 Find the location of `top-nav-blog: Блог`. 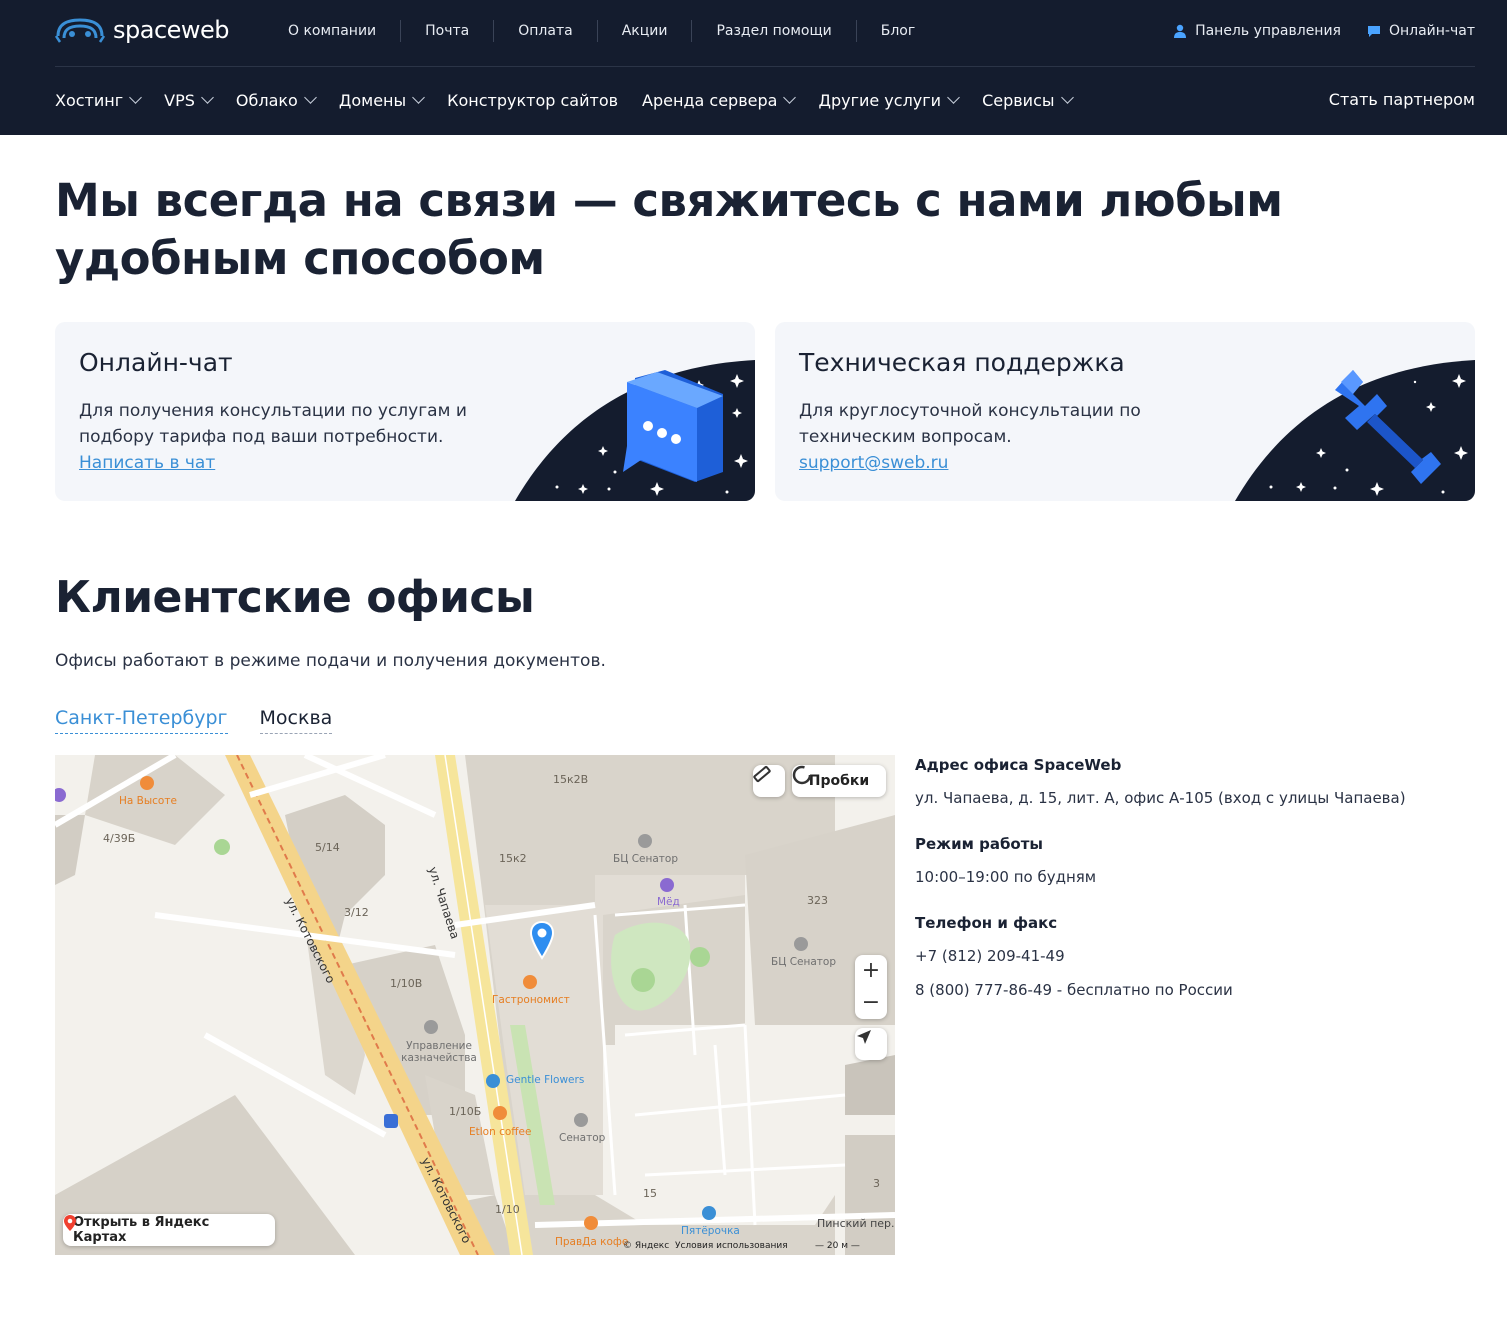

top-nav-blog: Блог is located at coordinates (898, 31).